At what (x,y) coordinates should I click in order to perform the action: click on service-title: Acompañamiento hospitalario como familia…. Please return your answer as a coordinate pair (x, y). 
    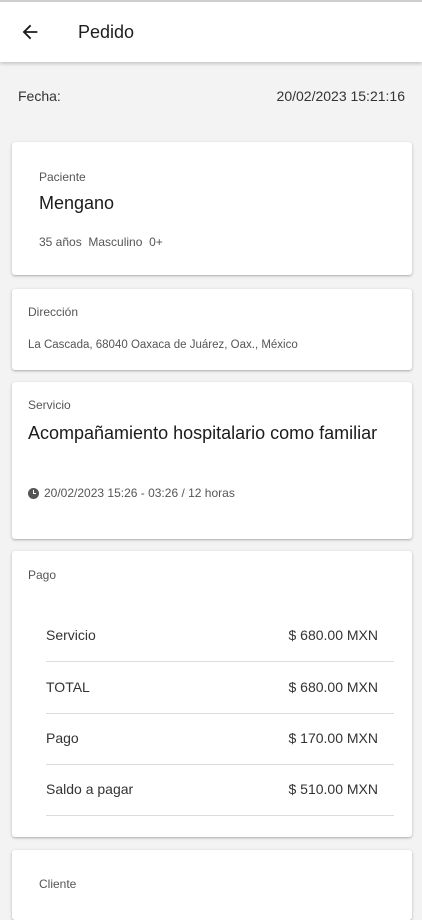
    Looking at the image, I should click on (203, 433).